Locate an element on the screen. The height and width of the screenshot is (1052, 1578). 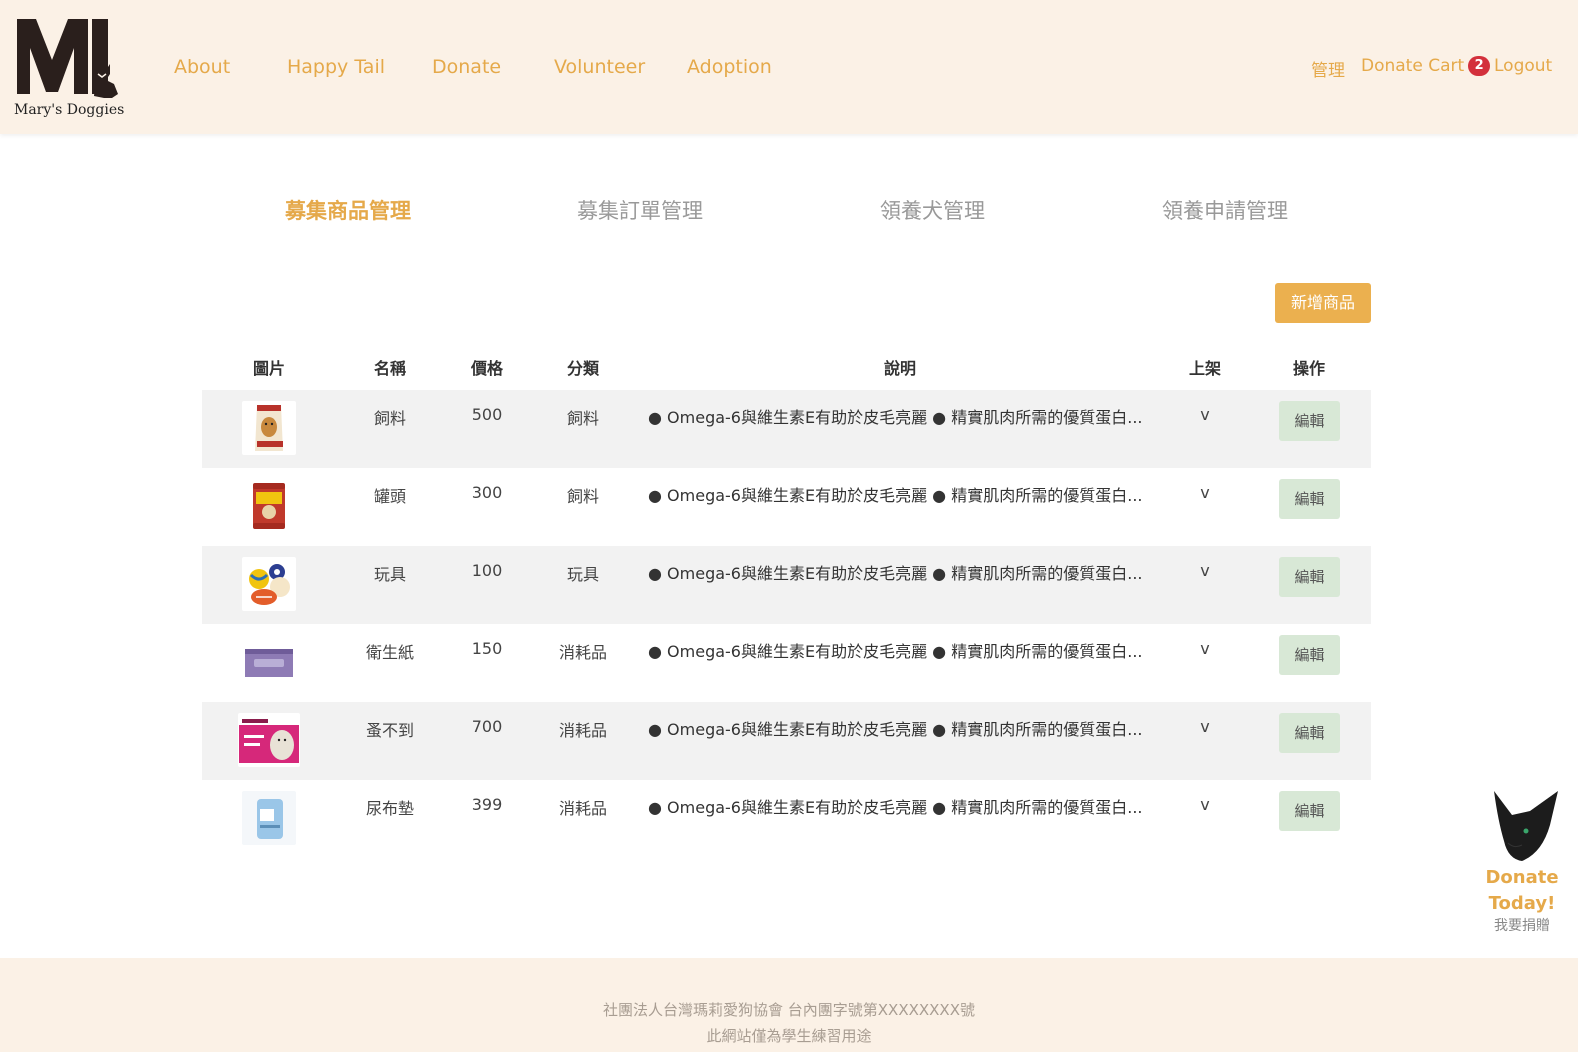
logo-m-dog-icon is located at coordinates (67, 58).